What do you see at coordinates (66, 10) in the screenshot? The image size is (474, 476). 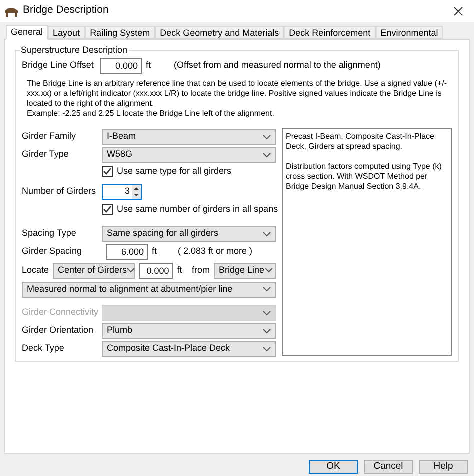 I see `window-title: Bridge Description` at bounding box center [66, 10].